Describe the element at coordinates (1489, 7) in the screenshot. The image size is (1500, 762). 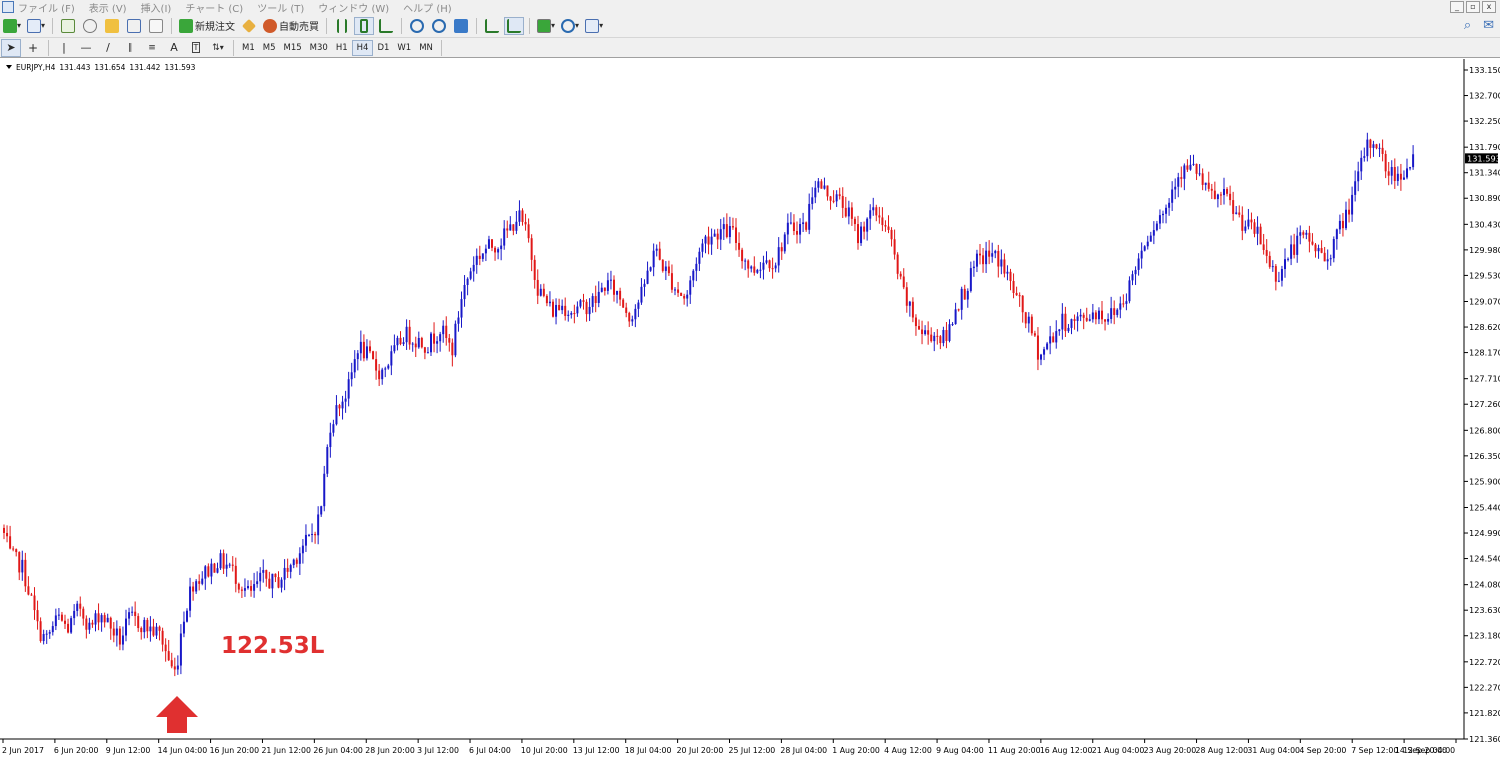
I see `close-button: x` at that location.